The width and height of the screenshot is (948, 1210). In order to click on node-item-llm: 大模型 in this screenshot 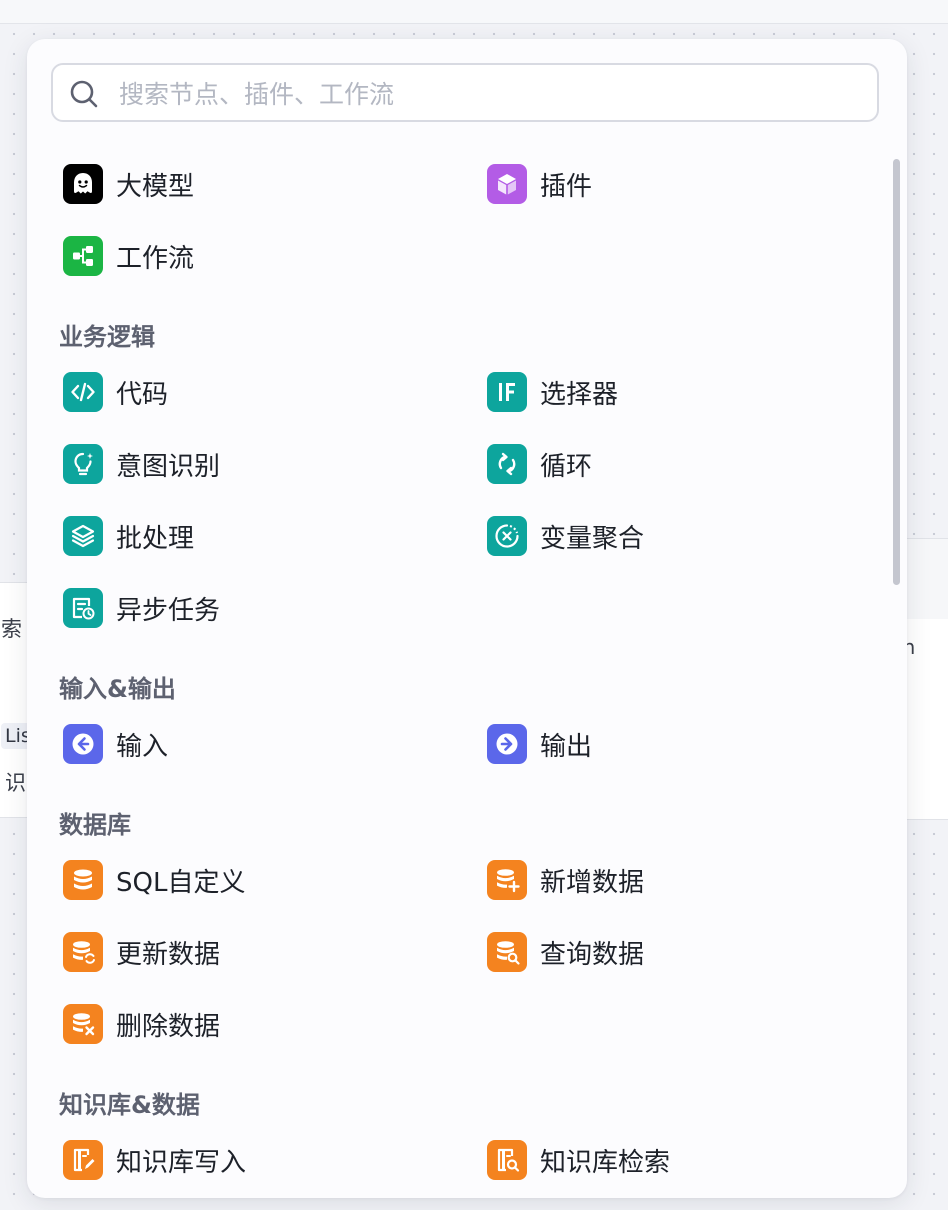, I will do `click(128, 184)`.